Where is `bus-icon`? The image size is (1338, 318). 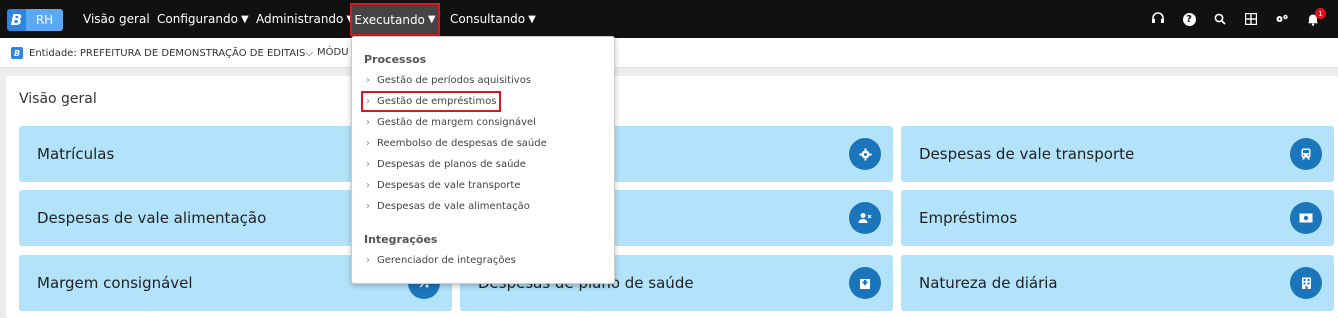
bus-icon is located at coordinates (1306, 154).